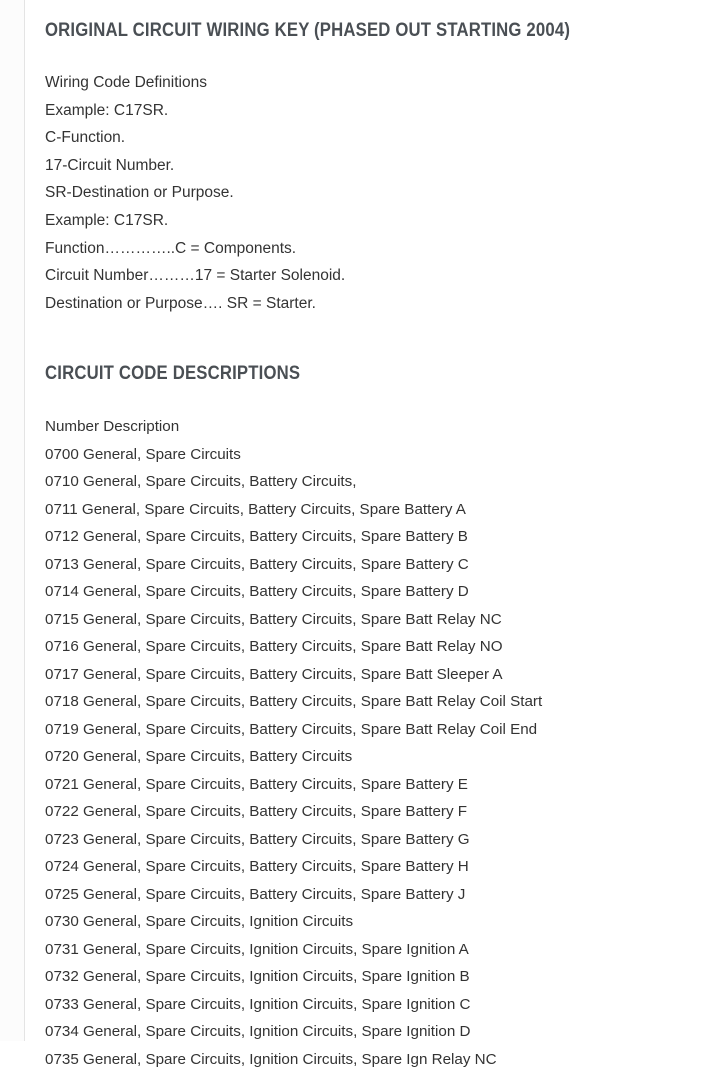  What do you see at coordinates (173, 374) in the screenshot?
I see `section-heading-circuit-code-descriptions: CIRCUIT CODE DESCRIPTIONS` at bounding box center [173, 374].